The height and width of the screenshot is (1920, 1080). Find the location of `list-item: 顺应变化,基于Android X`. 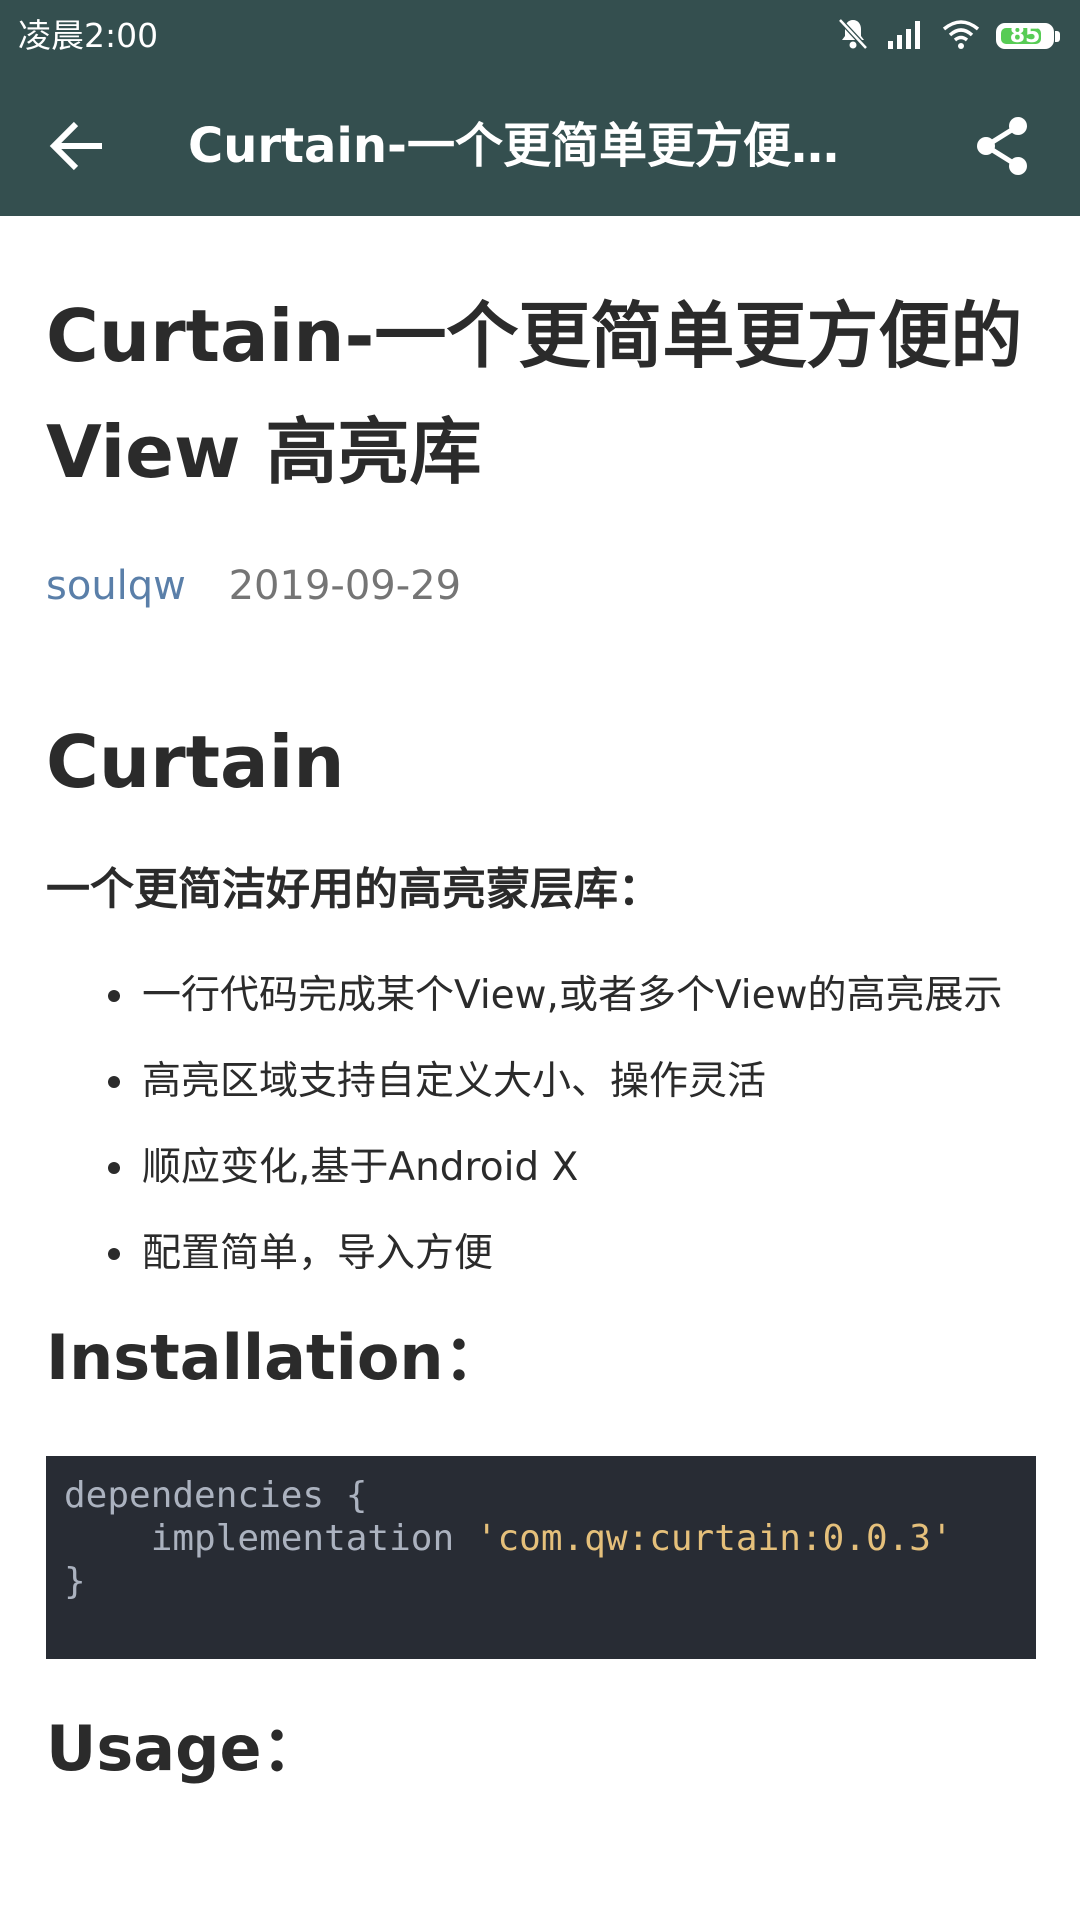

list-item: 顺应变化,基于Android X is located at coordinates (540, 1168).